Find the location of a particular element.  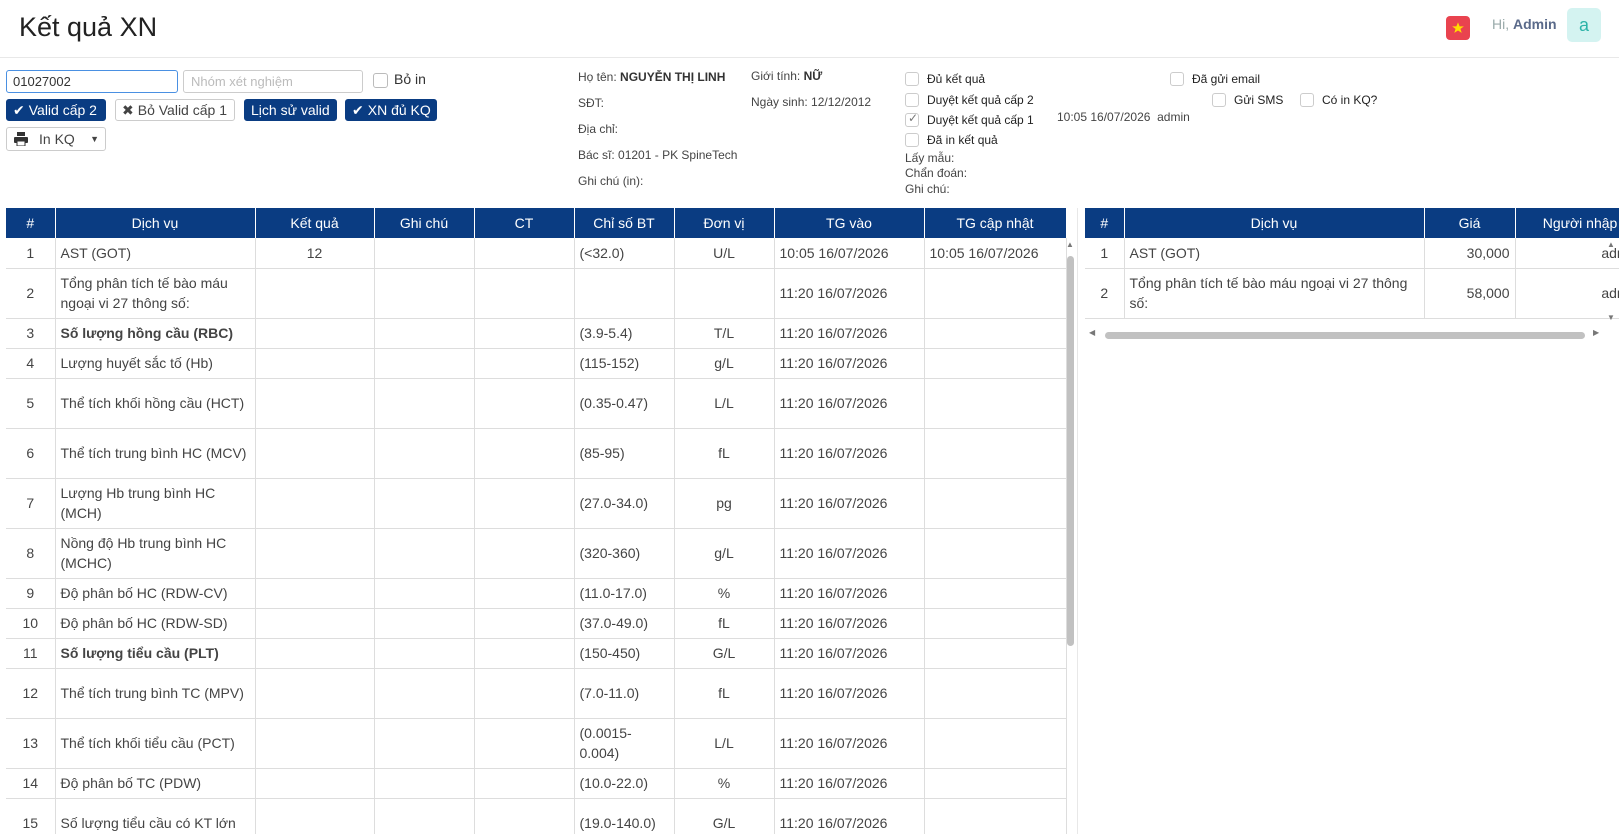

language-flag-icon is located at coordinates (1458, 28).